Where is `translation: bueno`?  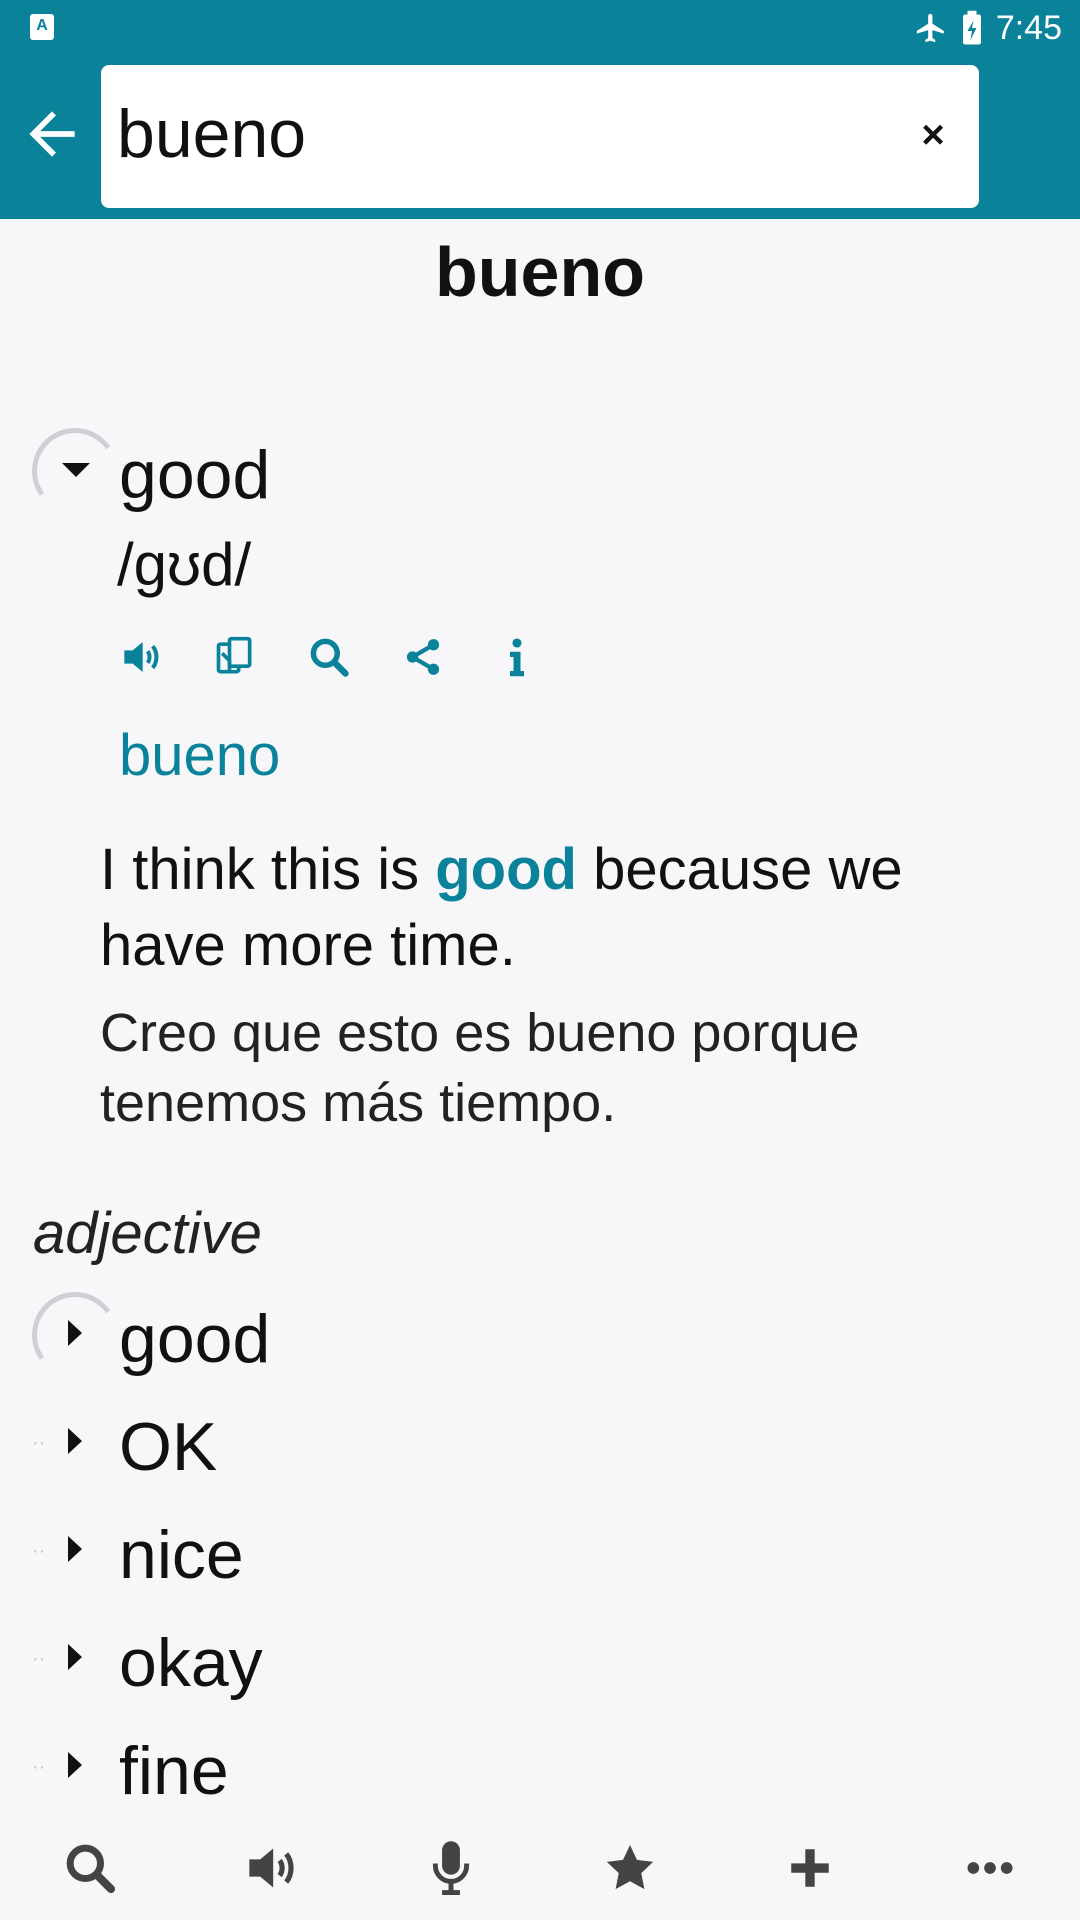 translation: bueno is located at coordinates (199, 755).